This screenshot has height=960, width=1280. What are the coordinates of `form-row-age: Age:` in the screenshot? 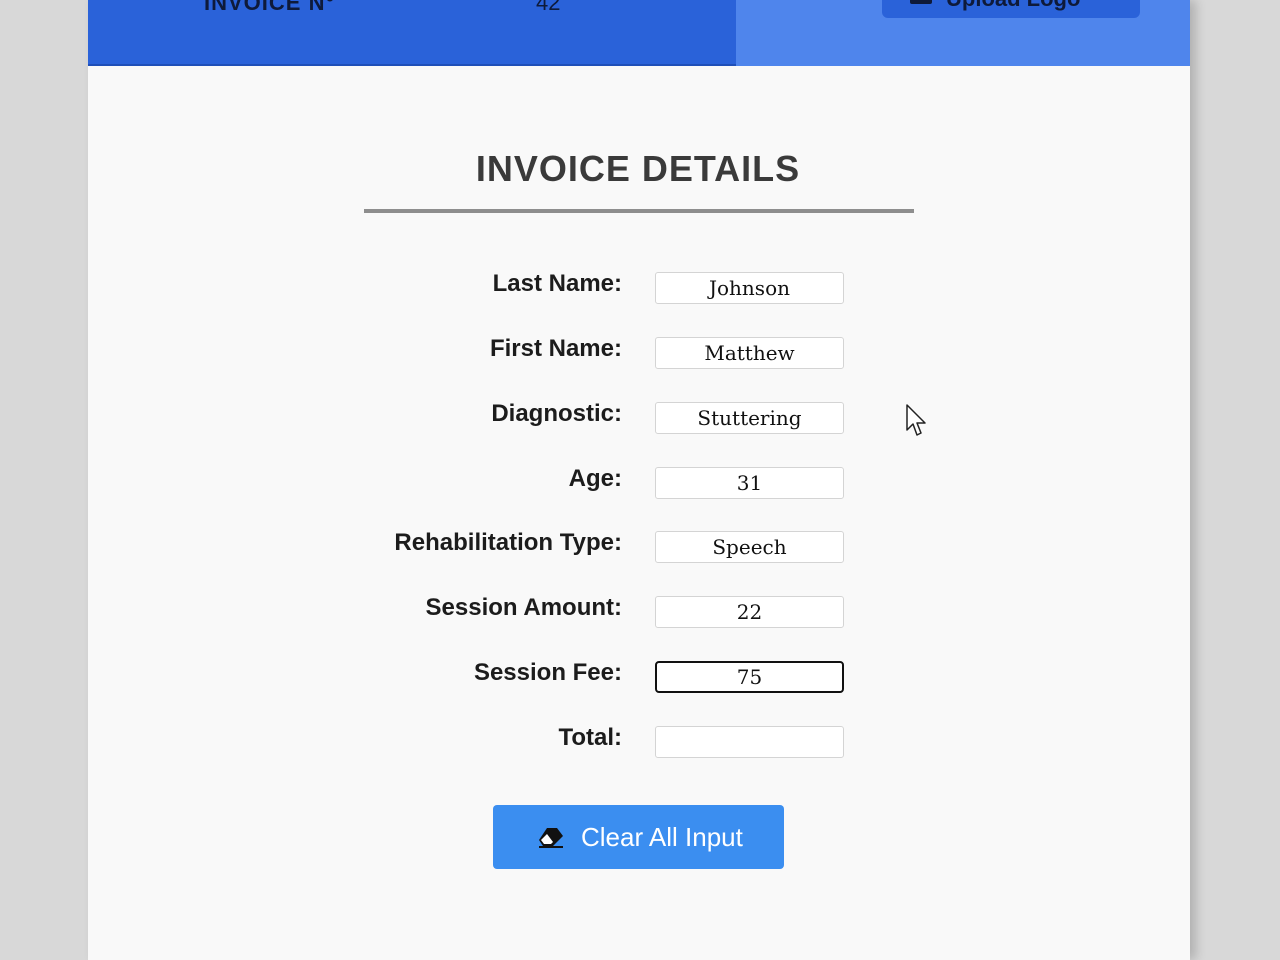 It's located at (639, 482).